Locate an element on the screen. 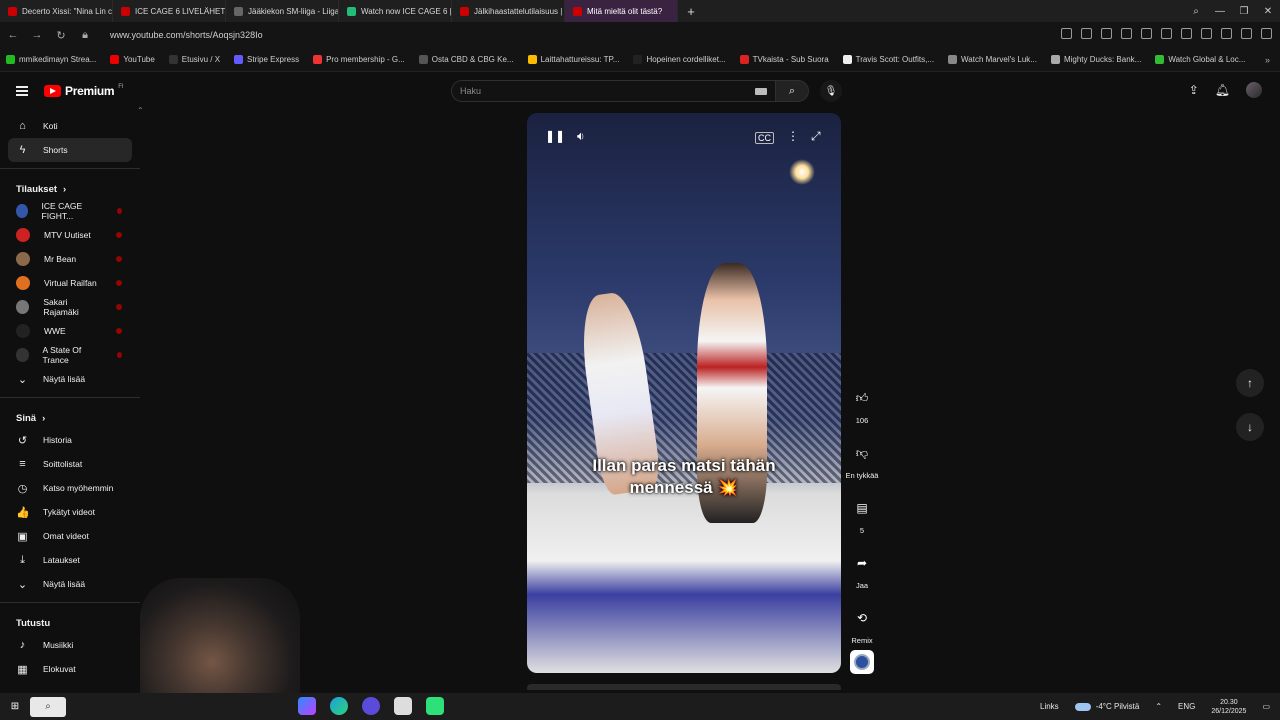 The image size is (1280, 720). remix-action: ⟲ Remix is located at coordinates (862, 624).